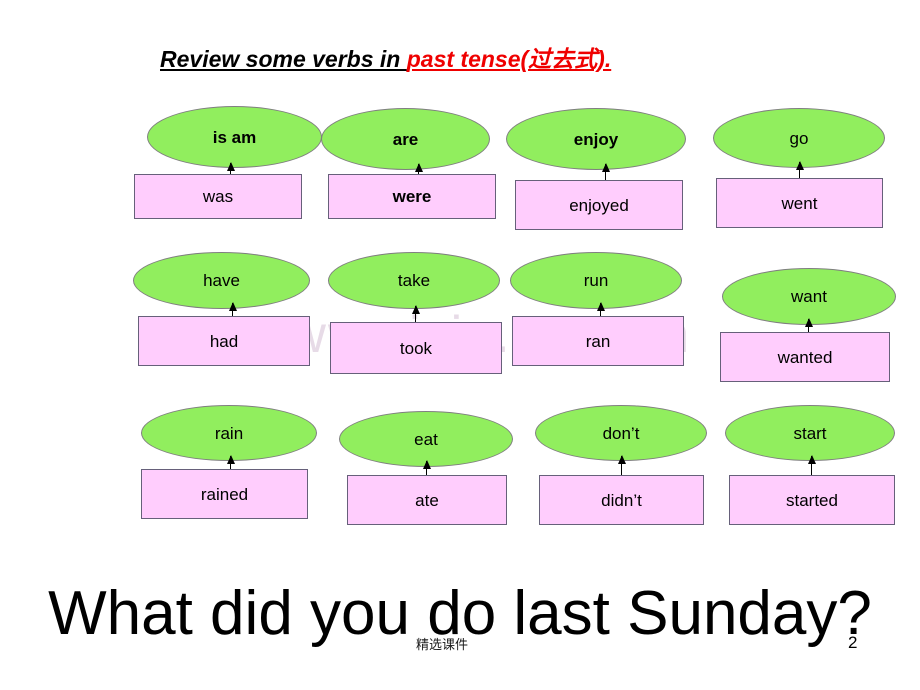 This screenshot has height=690, width=920. I want to click on present-tense-oval: have, so click(221, 280).